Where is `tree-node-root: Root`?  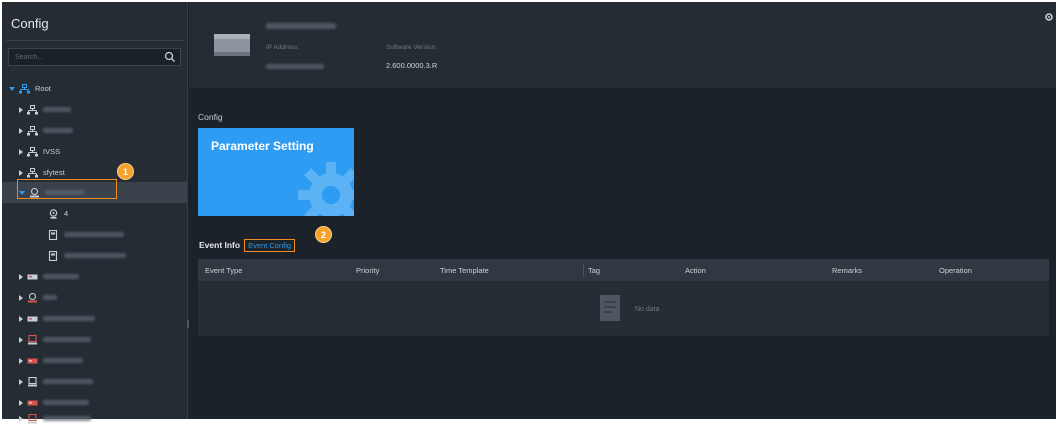
tree-node-root: Root is located at coordinates (94, 88).